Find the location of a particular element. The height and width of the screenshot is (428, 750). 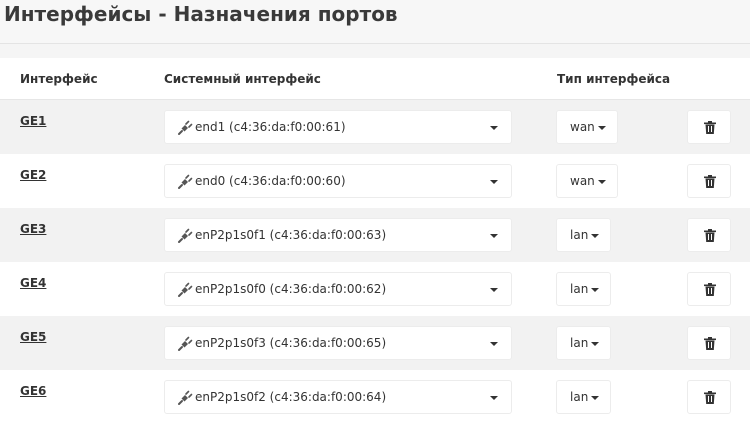

table-row: GE2 end0 (c4:36:da:f0:00:60) wan is located at coordinates (375, 181).